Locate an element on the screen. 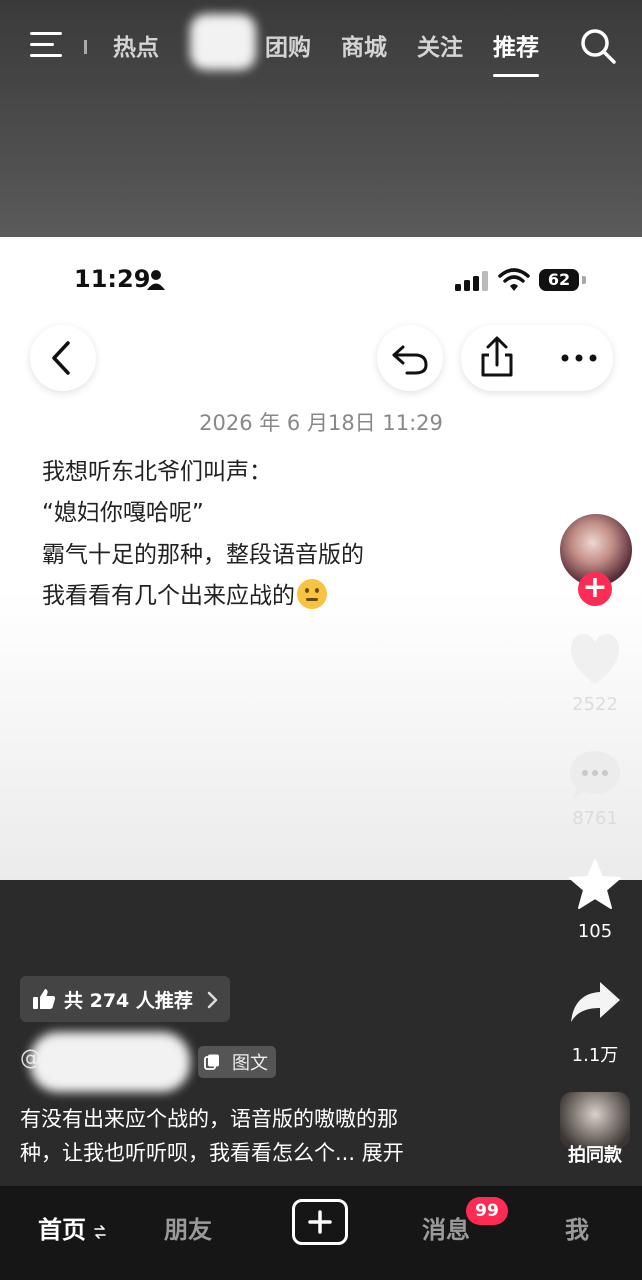  reply-icon is located at coordinates (410, 360).